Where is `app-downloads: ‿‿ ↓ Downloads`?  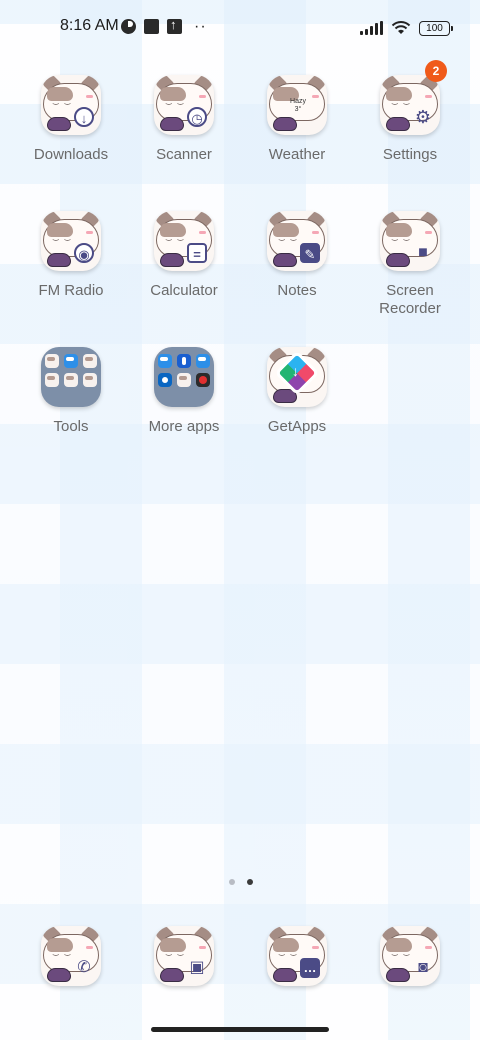 app-downloads: ‿‿ ↓ Downloads is located at coordinates (71, 119).